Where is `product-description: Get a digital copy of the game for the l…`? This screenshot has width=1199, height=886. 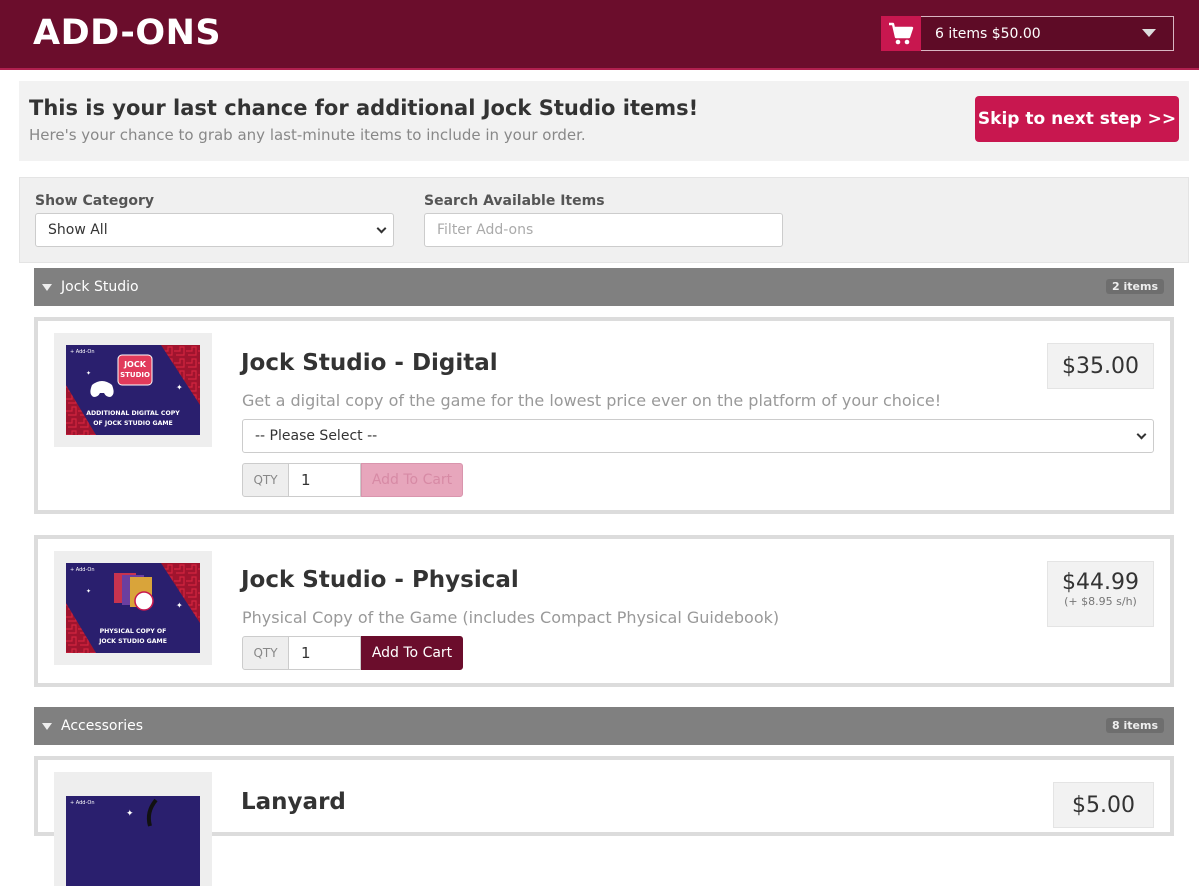
product-description: Get a digital copy of the game for the l… is located at coordinates (592, 400).